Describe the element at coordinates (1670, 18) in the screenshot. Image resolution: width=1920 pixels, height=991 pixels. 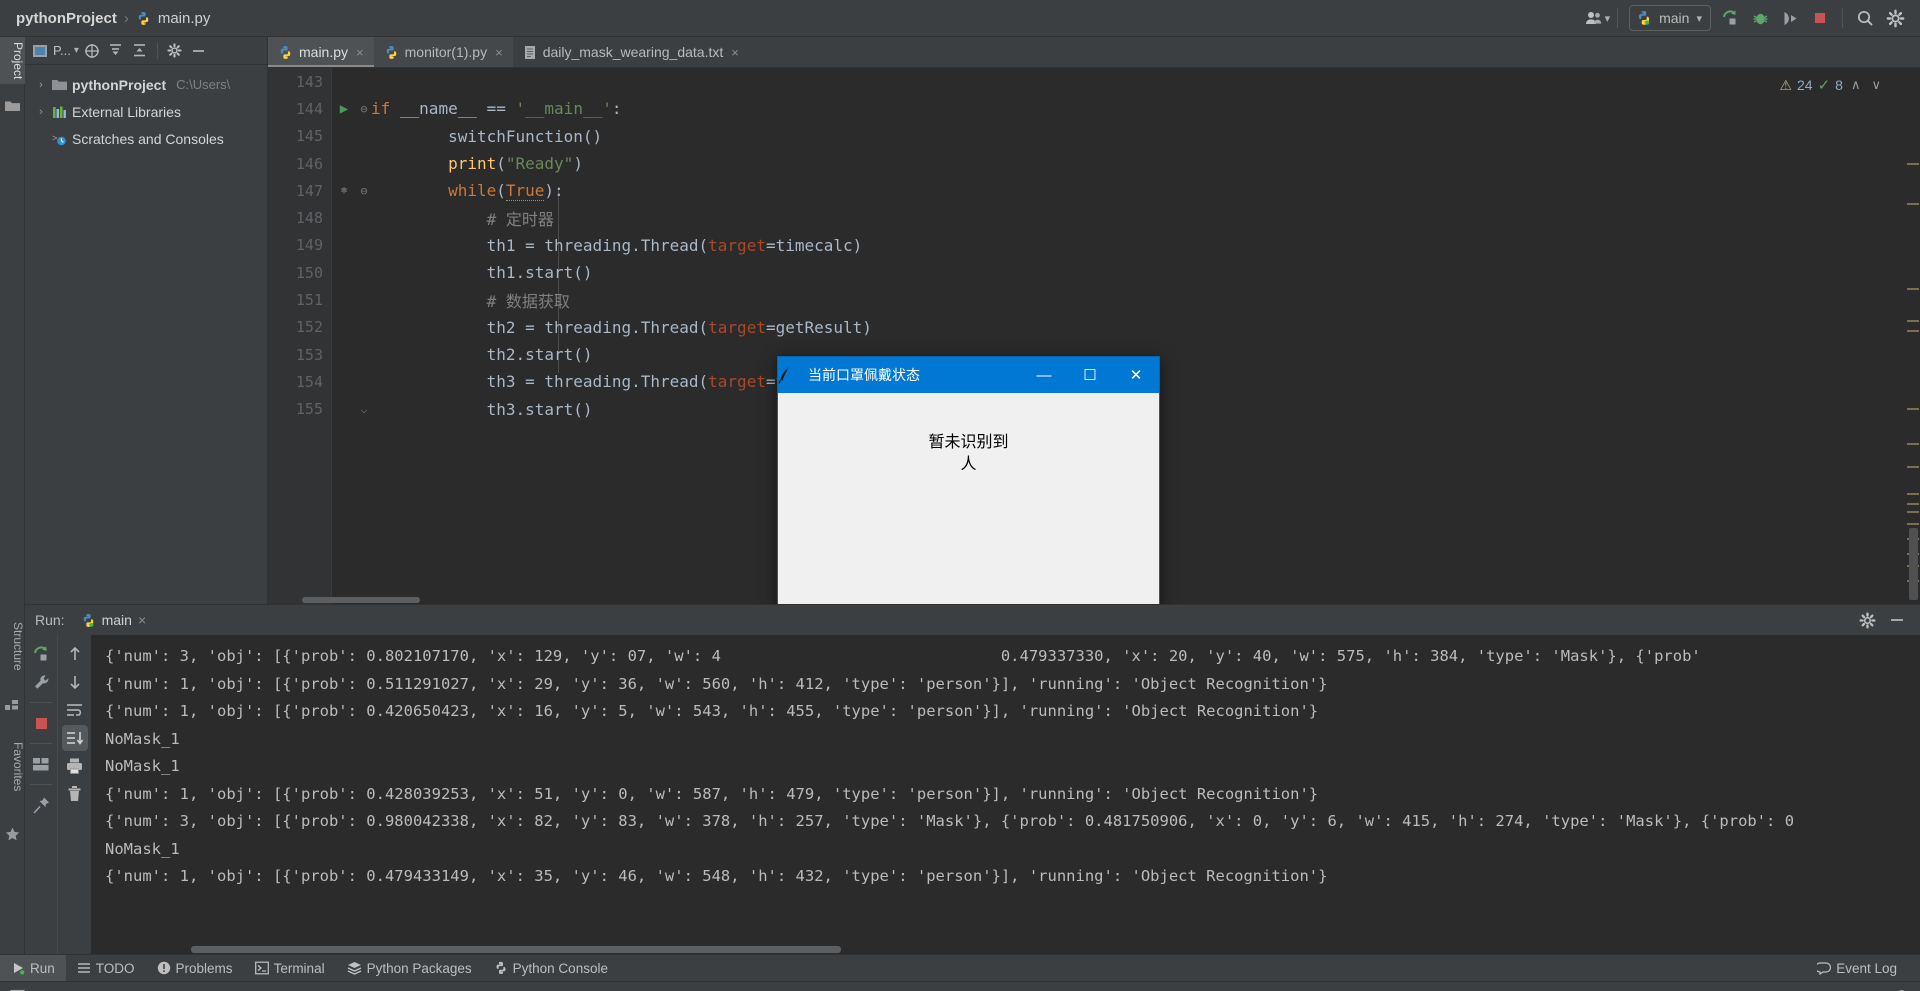
I see `run-configuration-selector: main ▾` at that location.